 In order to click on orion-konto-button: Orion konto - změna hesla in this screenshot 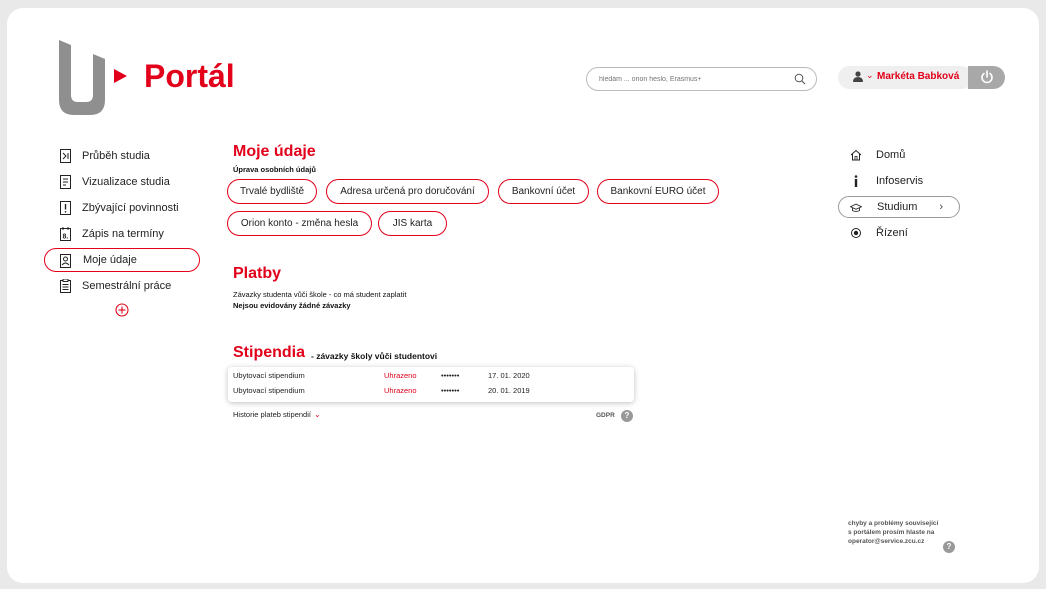, I will do `click(299, 223)`.